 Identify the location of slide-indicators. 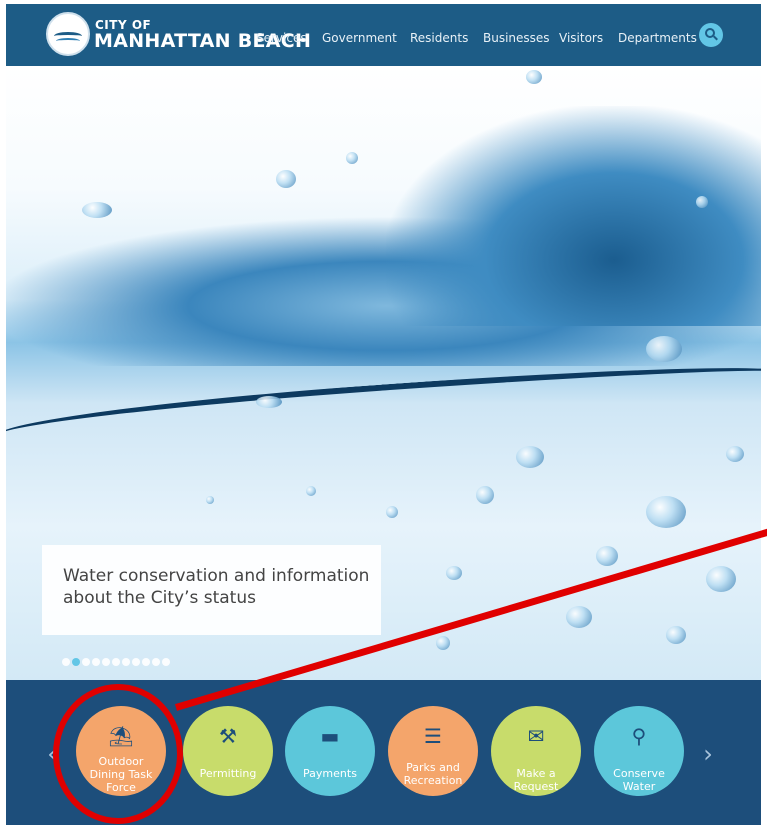
(117, 659).